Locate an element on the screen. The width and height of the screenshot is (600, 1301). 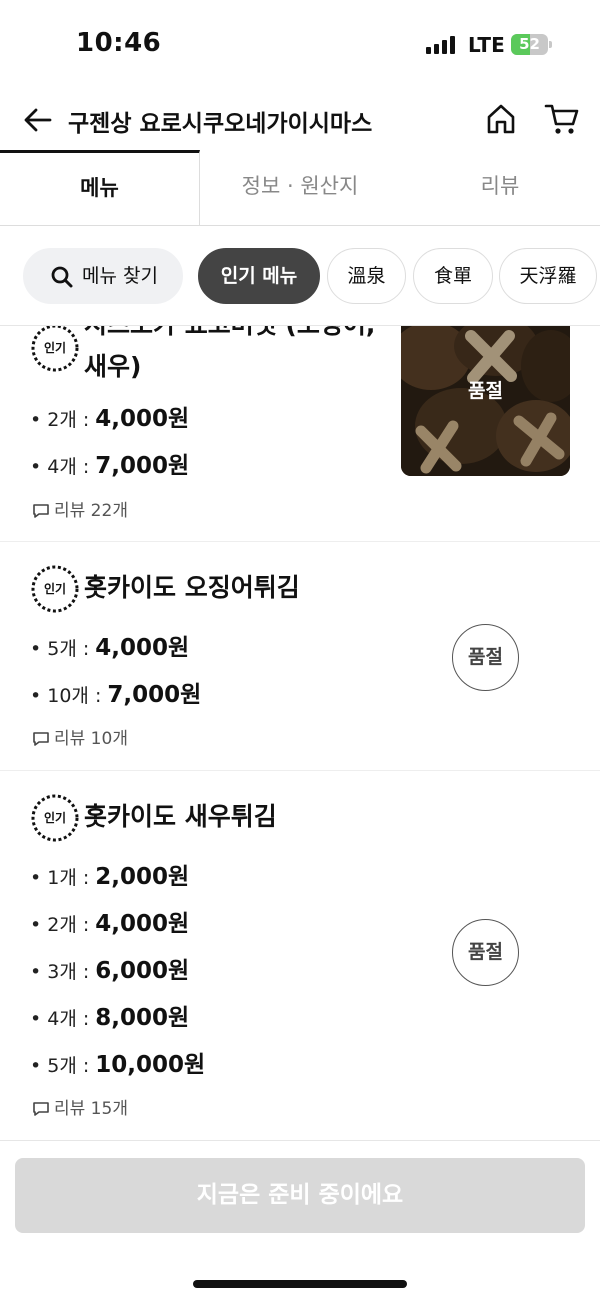
review-count: 리뷰 22개 is located at coordinates (80, 508).